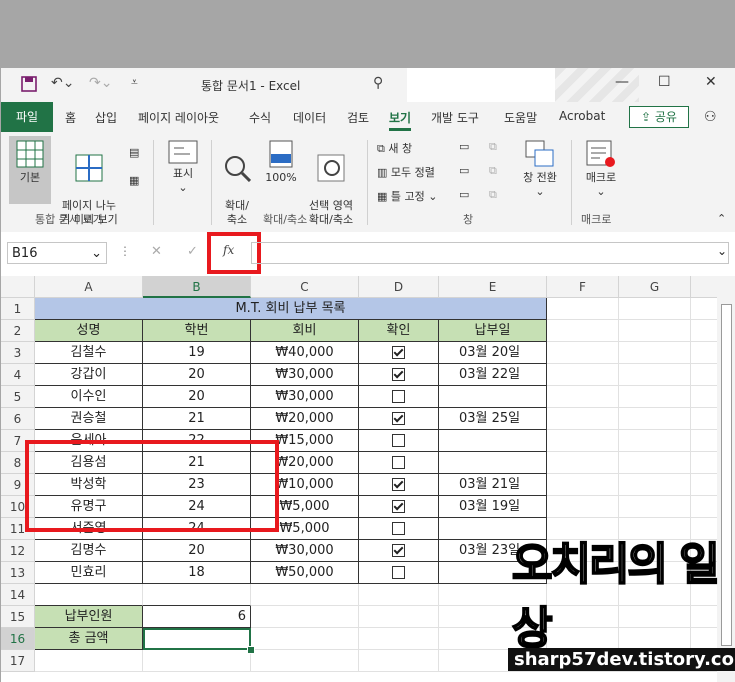 This screenshot has width=735, height=682. What do you see at coordinates (237, 183) in the screenshot?
I see `zoom-button: 확대/ 축소` at bounding box center [237, 183].